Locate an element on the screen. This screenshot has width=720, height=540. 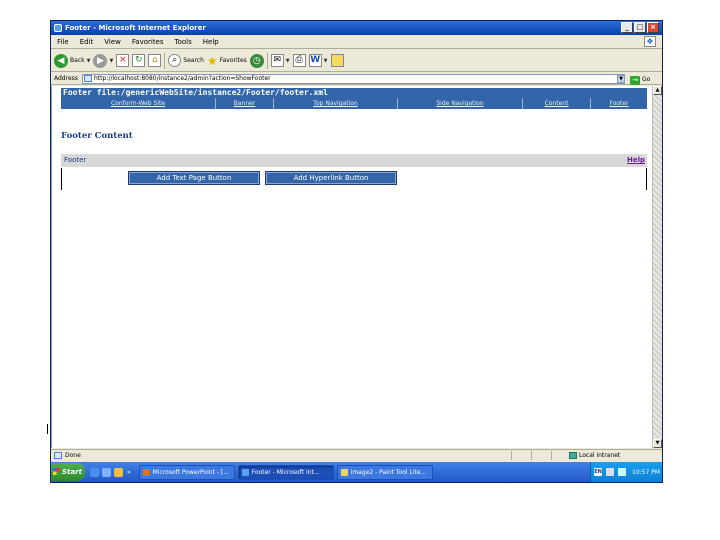
mail-button: ✉ ▼ is located at coordinates (280, 61).